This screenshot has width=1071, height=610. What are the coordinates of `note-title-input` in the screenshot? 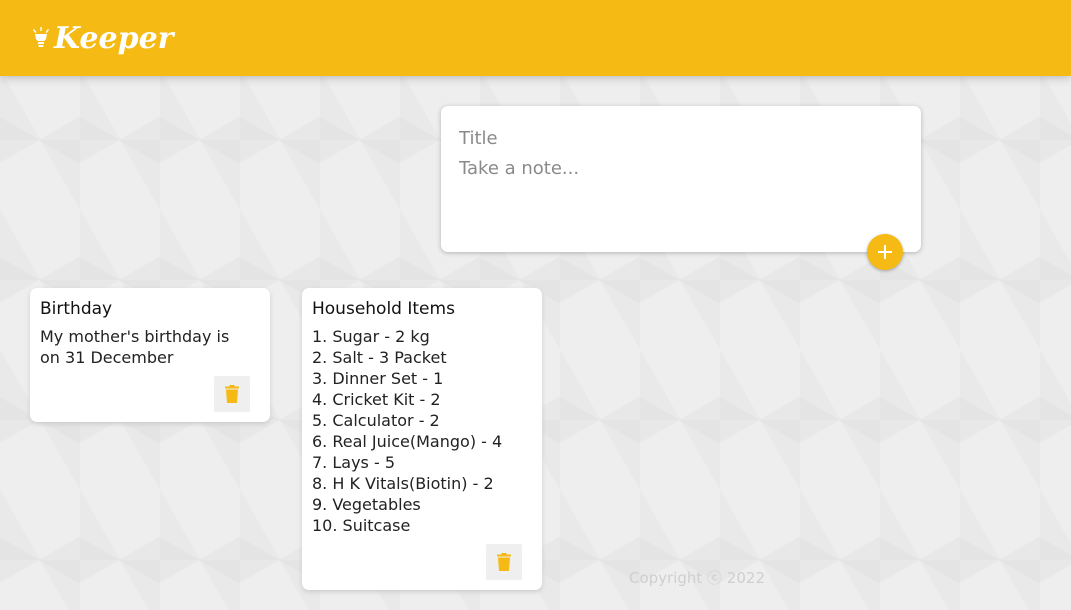 It's located at (679, 138).